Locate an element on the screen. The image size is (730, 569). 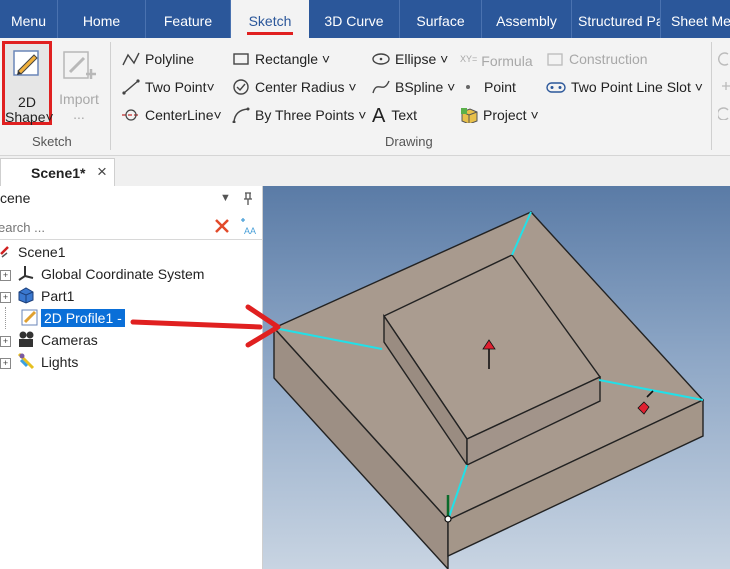
tree-item-selected-label: 2D Profile1 - is located at coordinates (83, 318).